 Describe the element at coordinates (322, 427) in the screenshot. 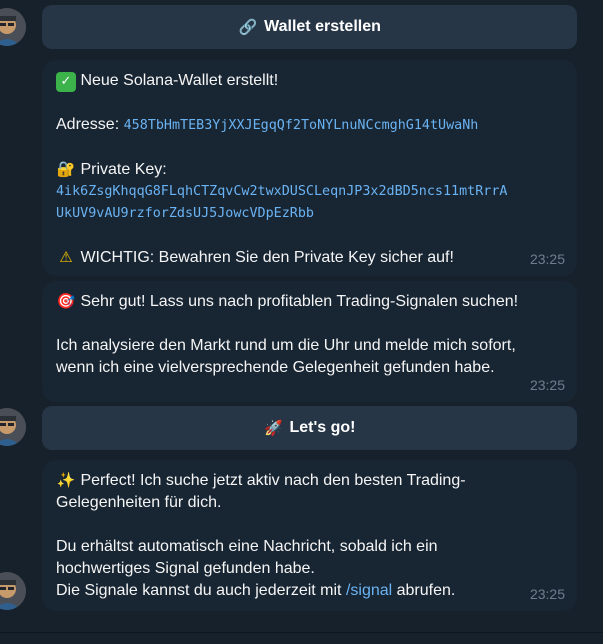

I see `lets-go-label: Let's go!` at that location.